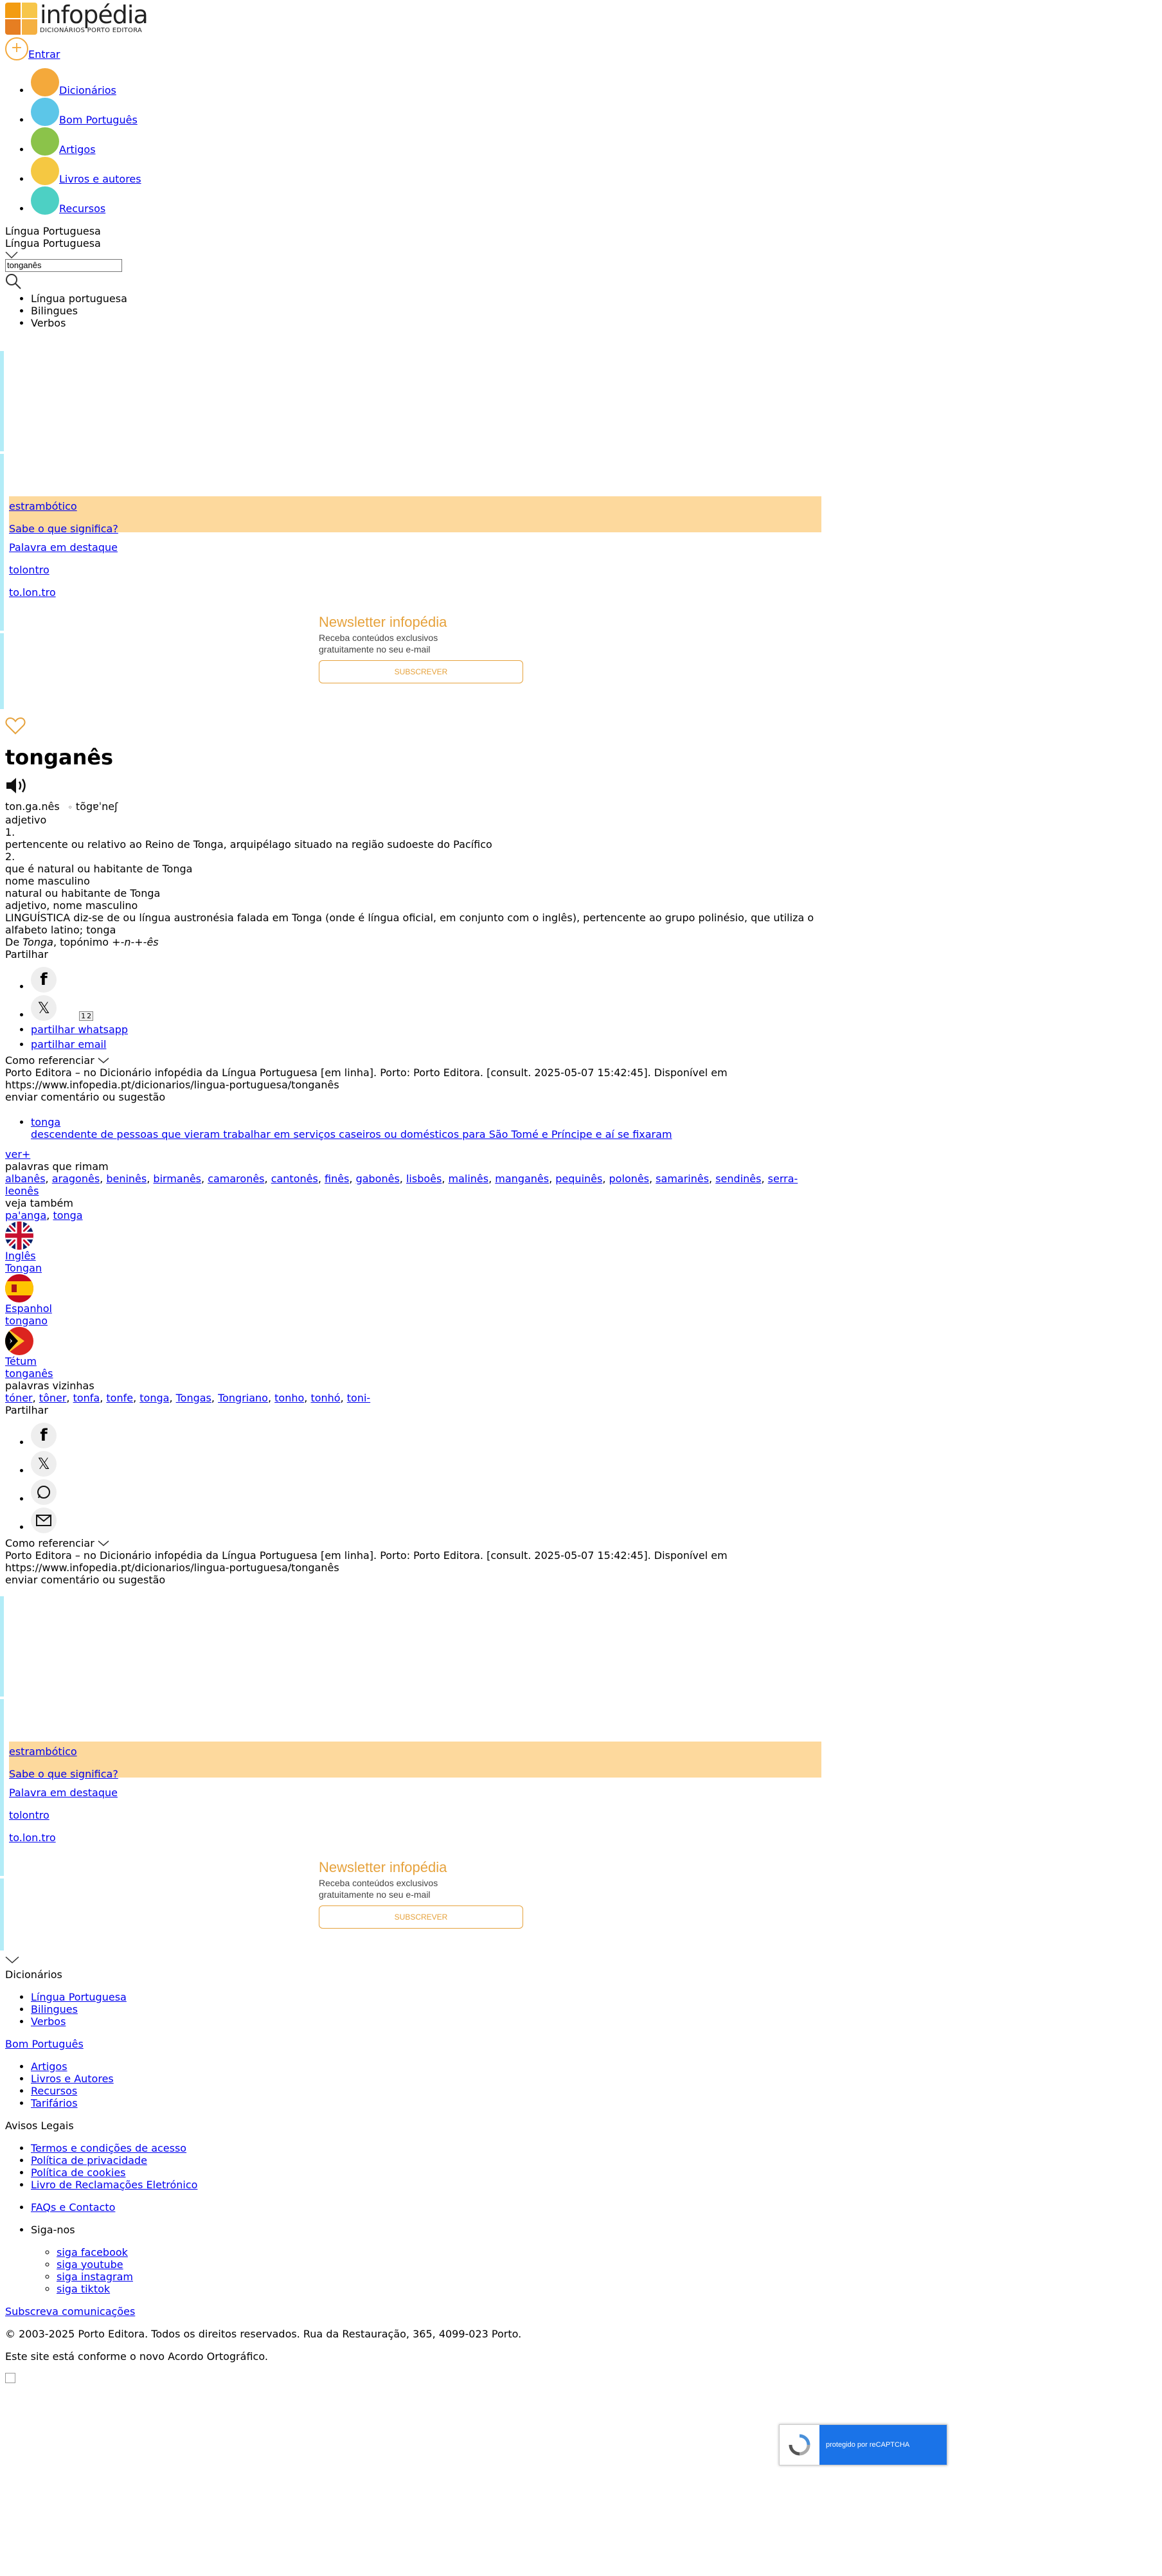 The image size is (1162, 2576). What do you see at coordinates (581, 1300) in the screenshot?
I see `translation-item: Espanhol tongano` at bounding box center [581, 1300].